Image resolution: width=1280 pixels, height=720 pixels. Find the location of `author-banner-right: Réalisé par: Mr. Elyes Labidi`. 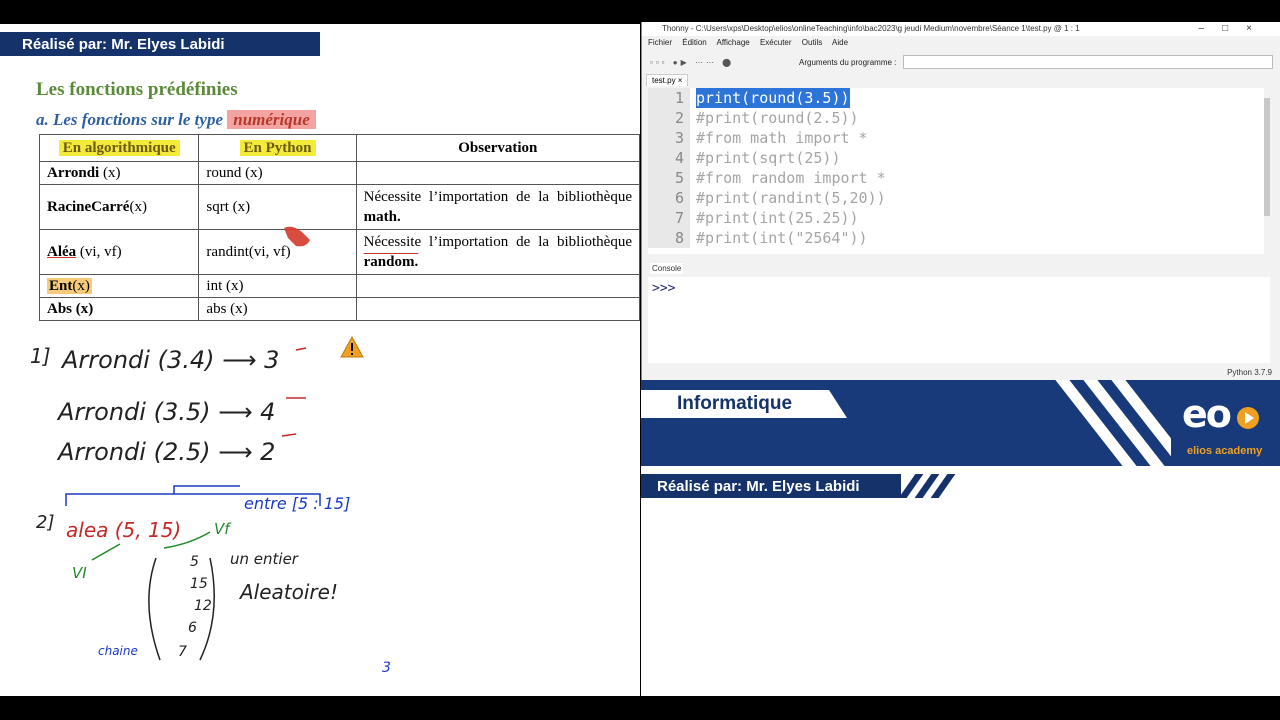

author-banner-right: Réalisé par: Mr. Elyes Labidi is located at coordinates (771, 486).